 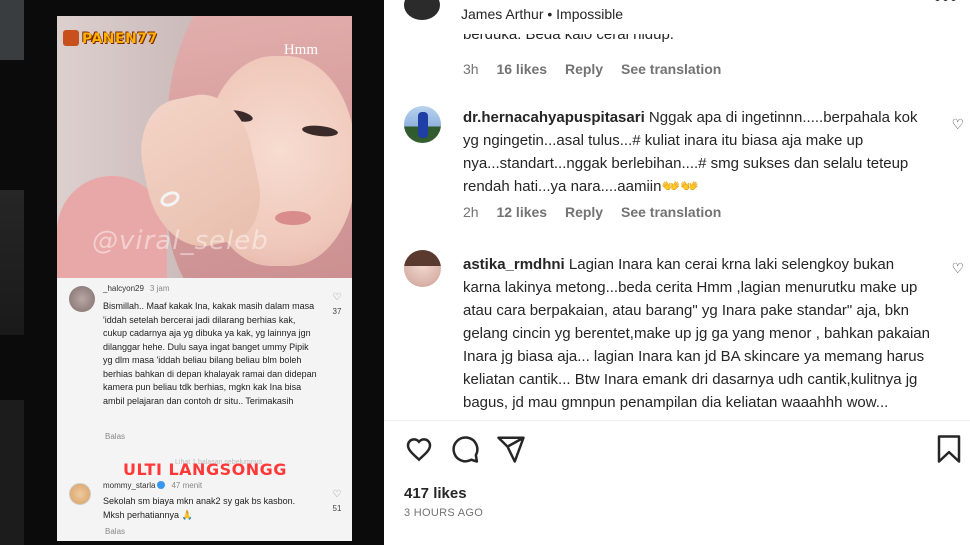 What do you see at coordinates (677, 420) in the screenshot?
I see `divider` at bounding box center [677, 420].